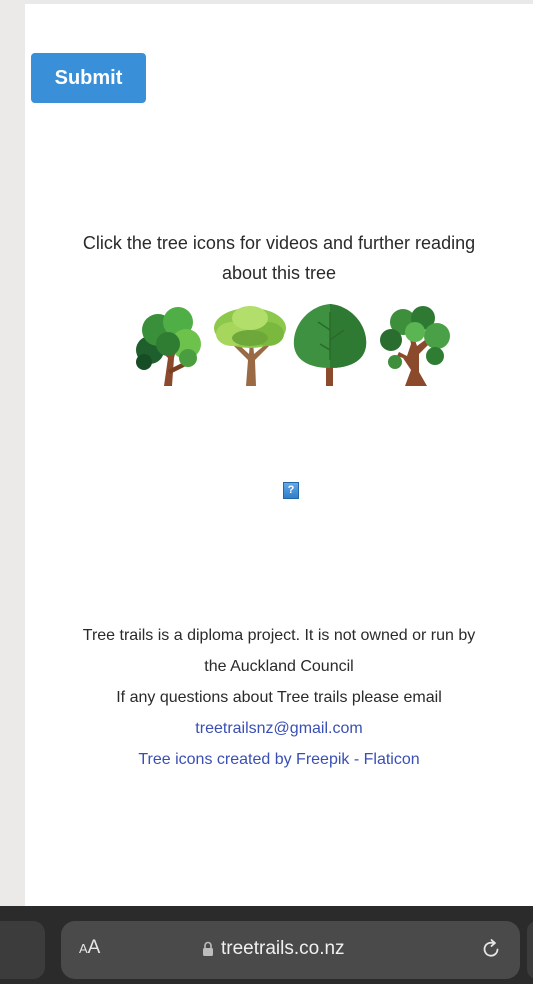 The height and width of the screenshot is (984, 533). I want to click on submit-button: Submit, so click(88, 78).